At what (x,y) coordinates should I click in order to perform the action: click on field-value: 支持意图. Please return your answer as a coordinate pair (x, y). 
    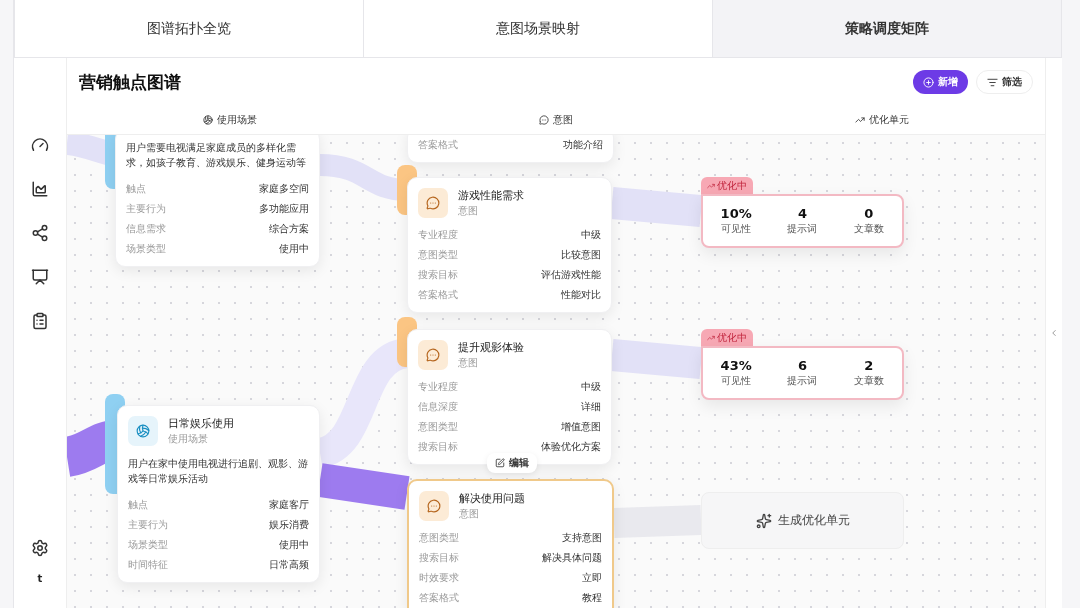
    Looking at the image, I should click on (582, 538).